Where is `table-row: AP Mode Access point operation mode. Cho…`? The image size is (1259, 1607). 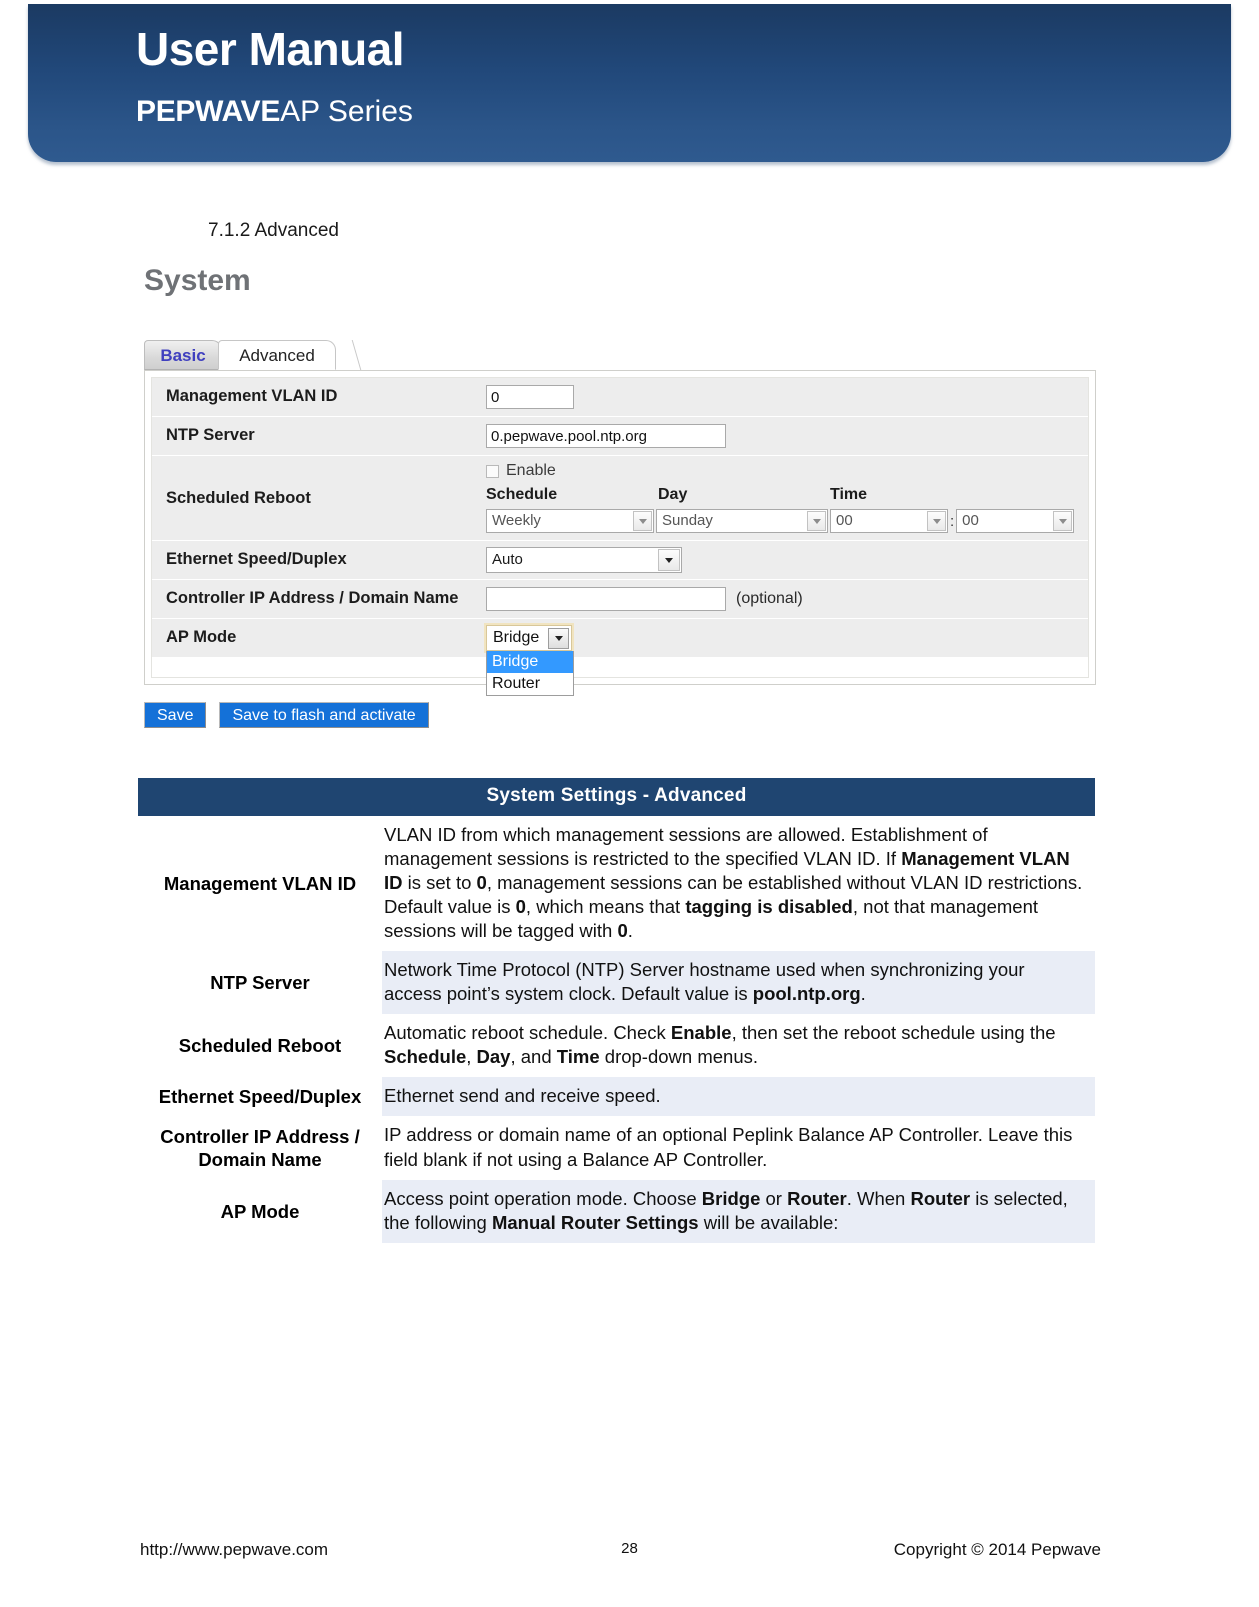 table-row: AP Mode Access point operation mode. Cho… is located at coordinates (616, 1211).